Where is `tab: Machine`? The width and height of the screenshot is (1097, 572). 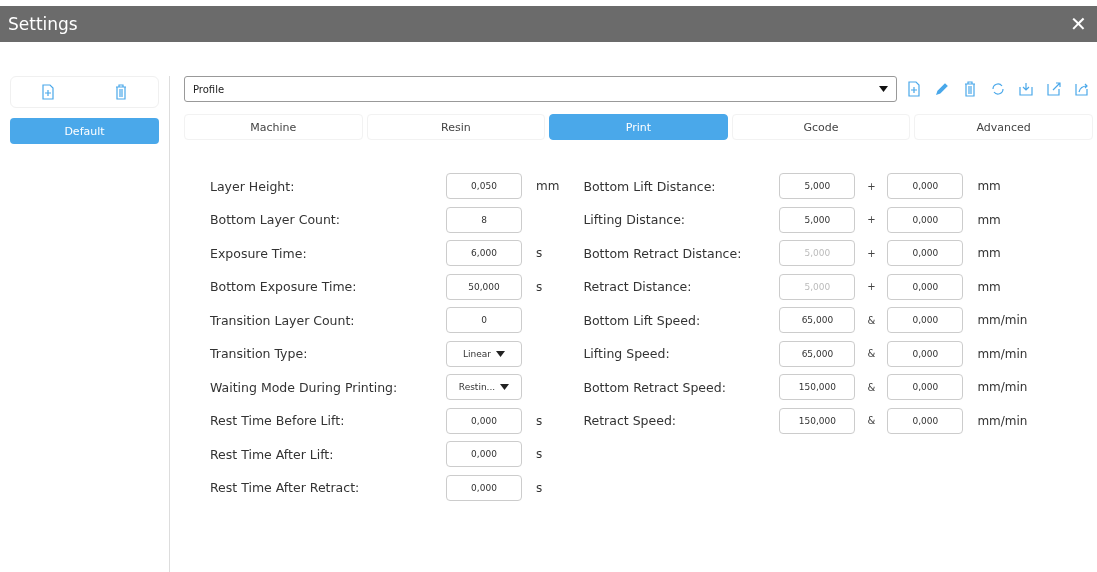 tab: Machine is located at coordinates (273, 127).